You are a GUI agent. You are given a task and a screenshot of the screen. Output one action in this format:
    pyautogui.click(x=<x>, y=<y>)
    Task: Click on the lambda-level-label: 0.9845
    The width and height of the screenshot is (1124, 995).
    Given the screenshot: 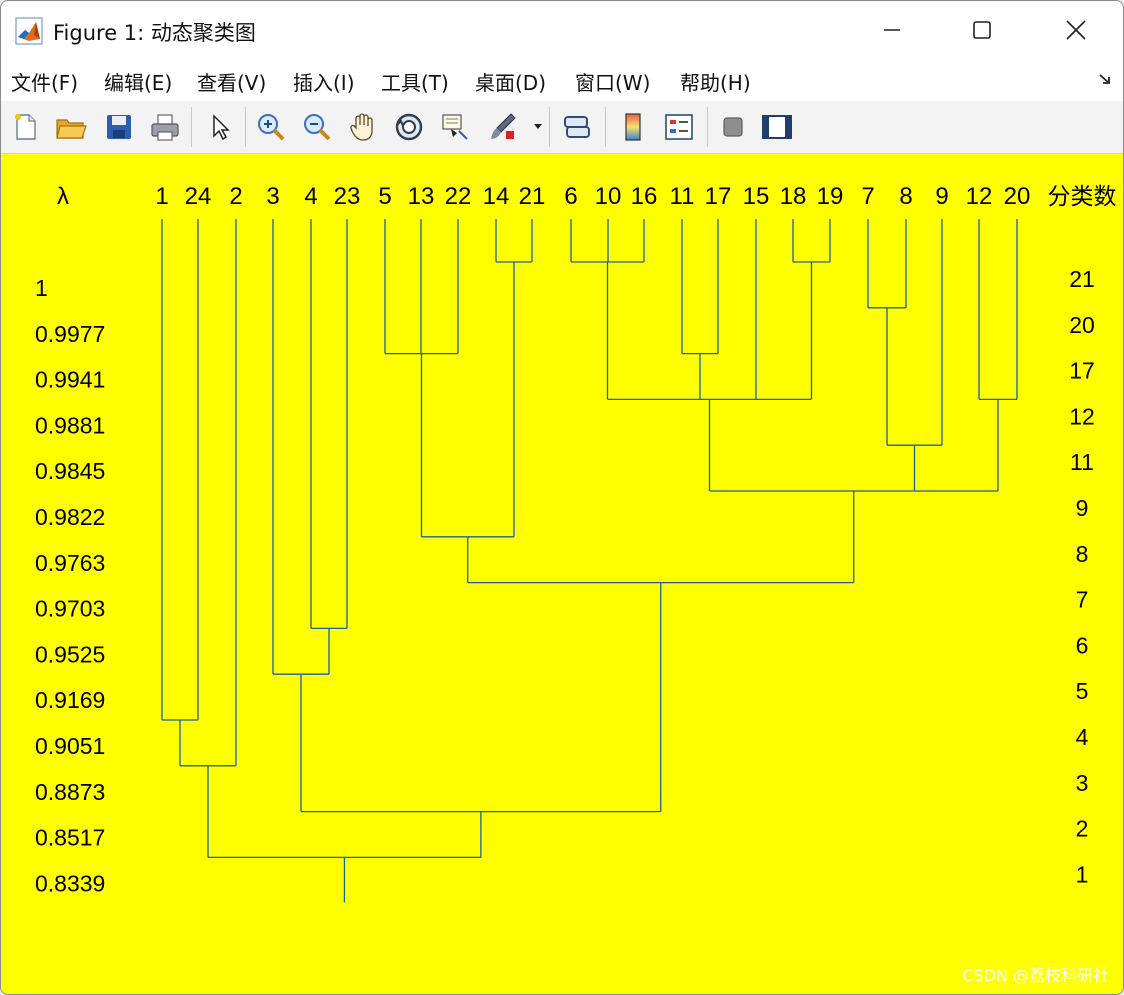 What is the action you would take?
    pyautogui.click(x=70, y=471)
    